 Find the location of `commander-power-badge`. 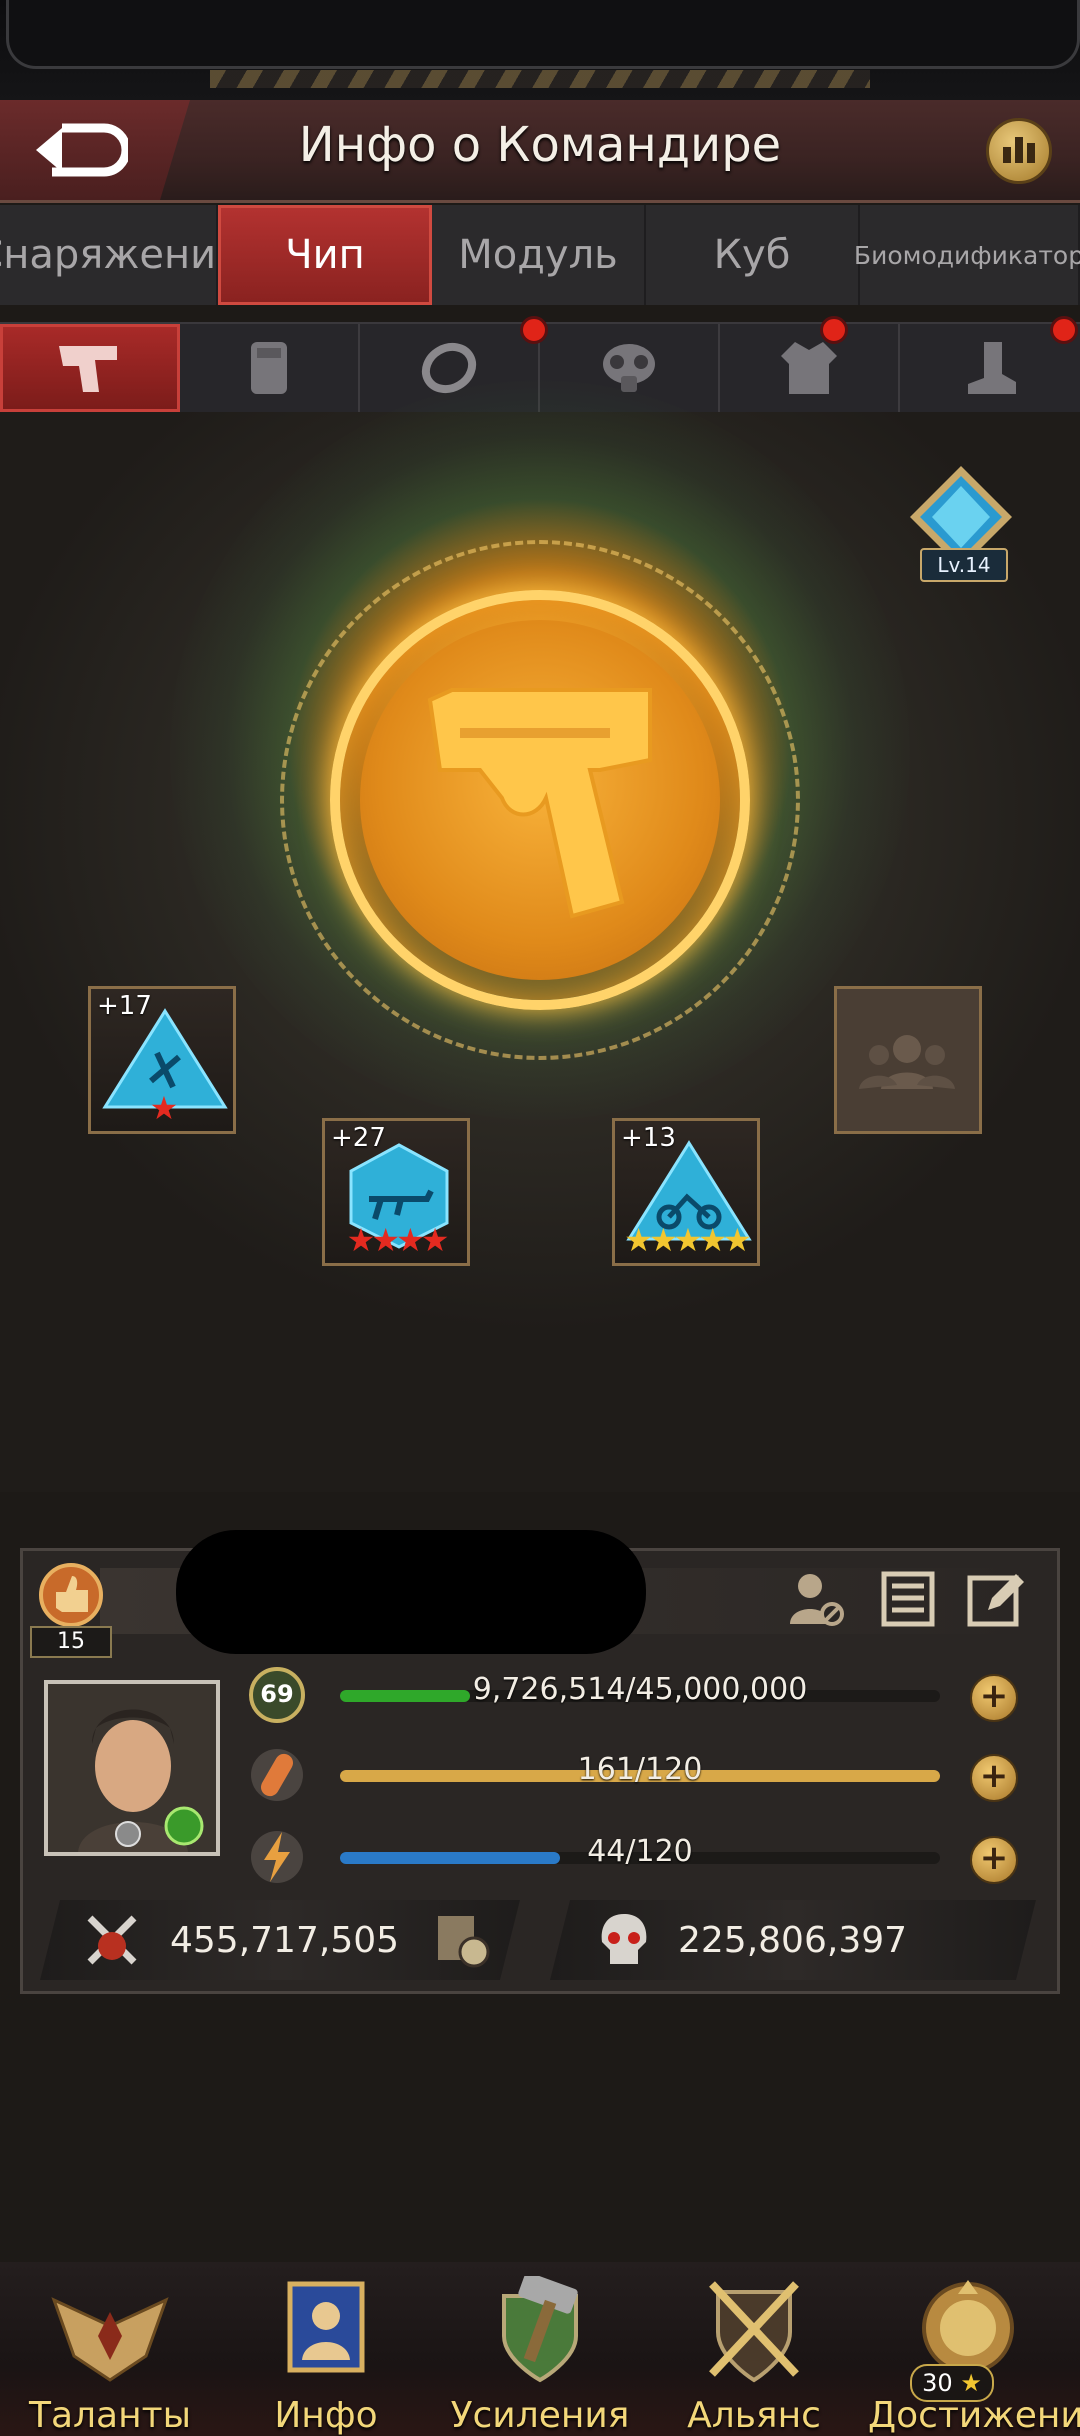

commander-power-badge is located at coordinates (71, 1595).